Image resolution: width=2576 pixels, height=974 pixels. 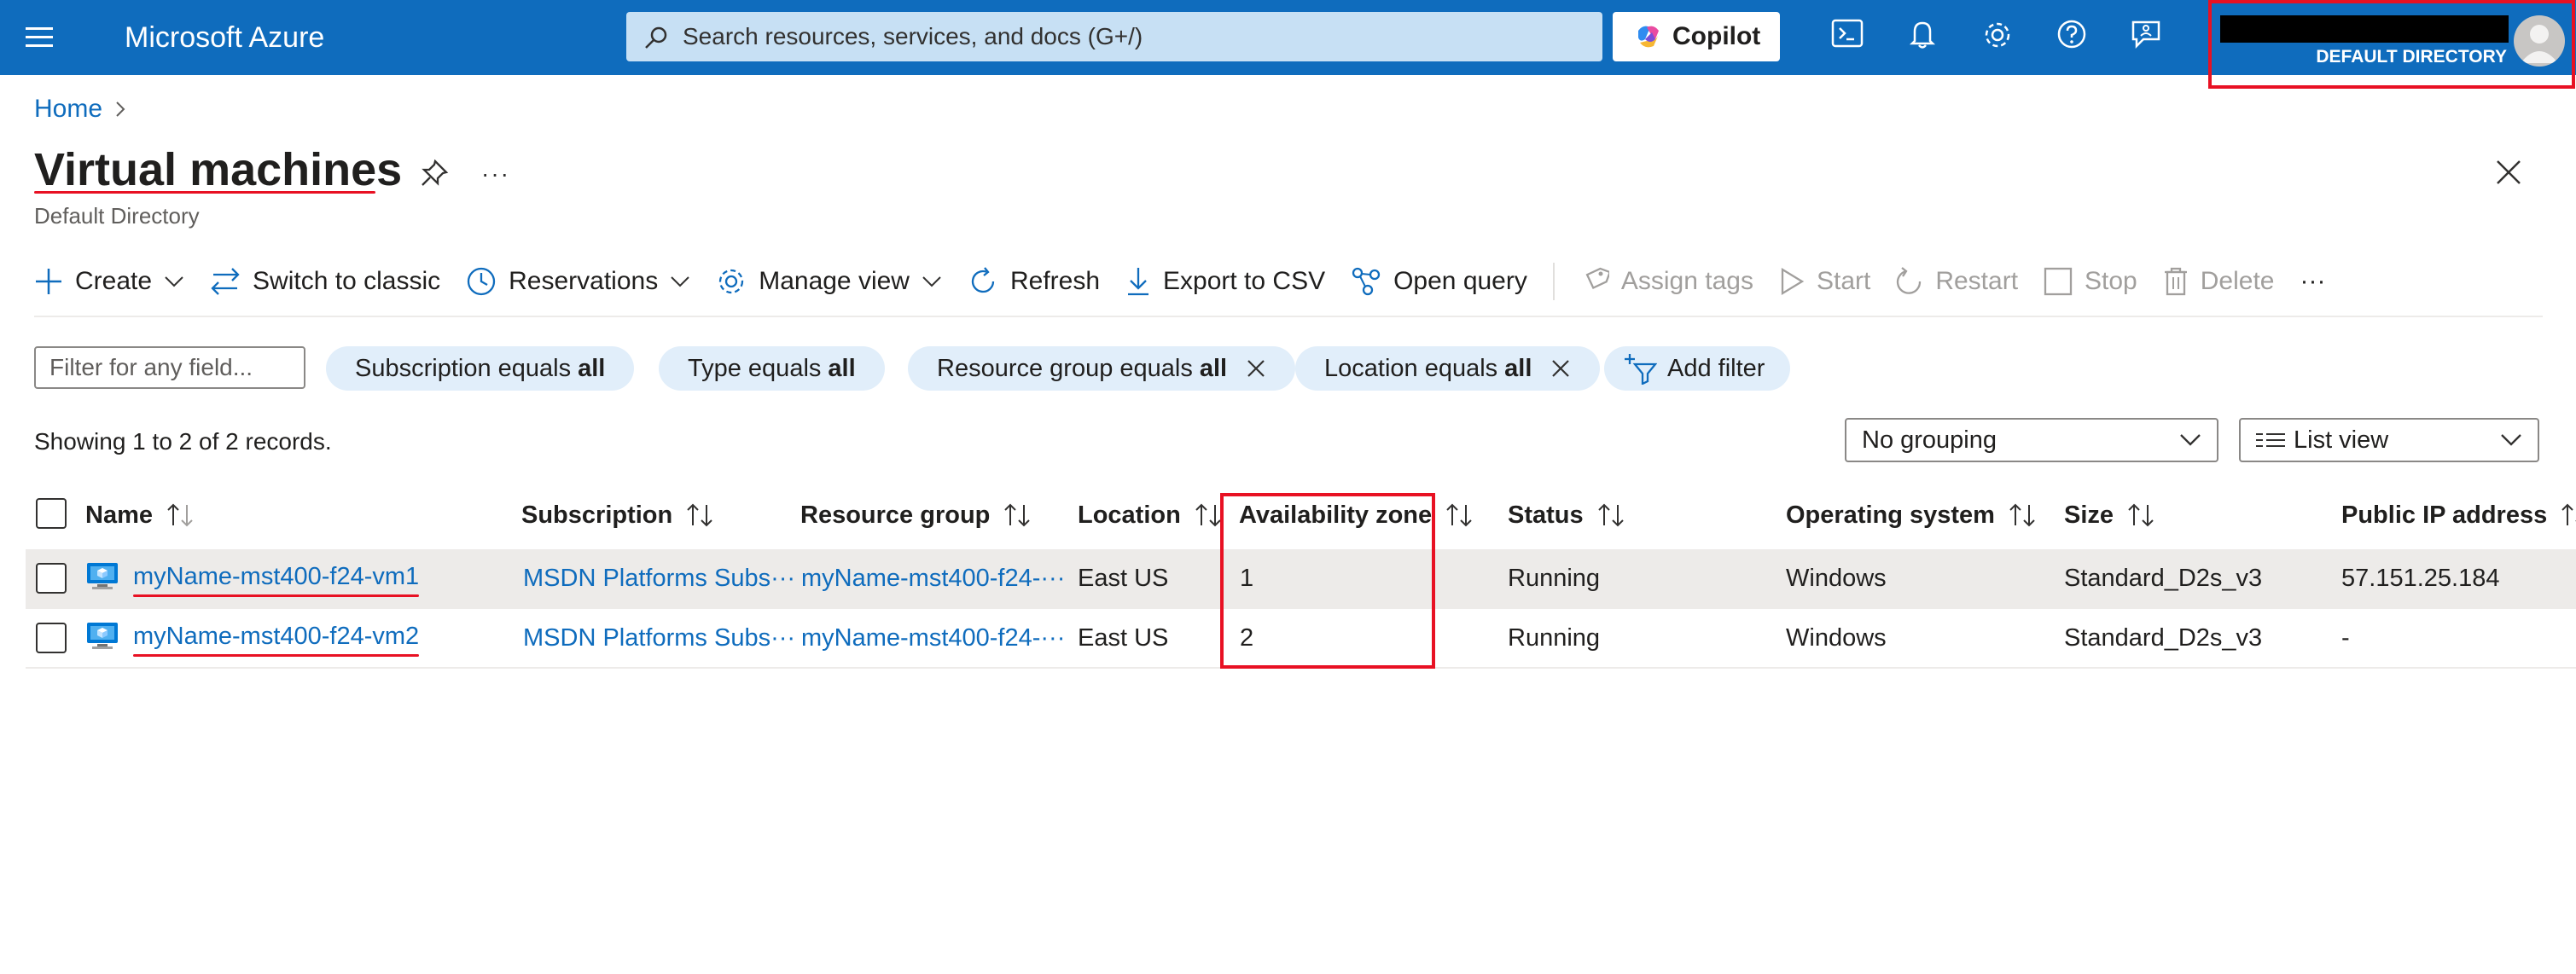 I want to click on restart-button: Restart, so click(x=1957, y=281).